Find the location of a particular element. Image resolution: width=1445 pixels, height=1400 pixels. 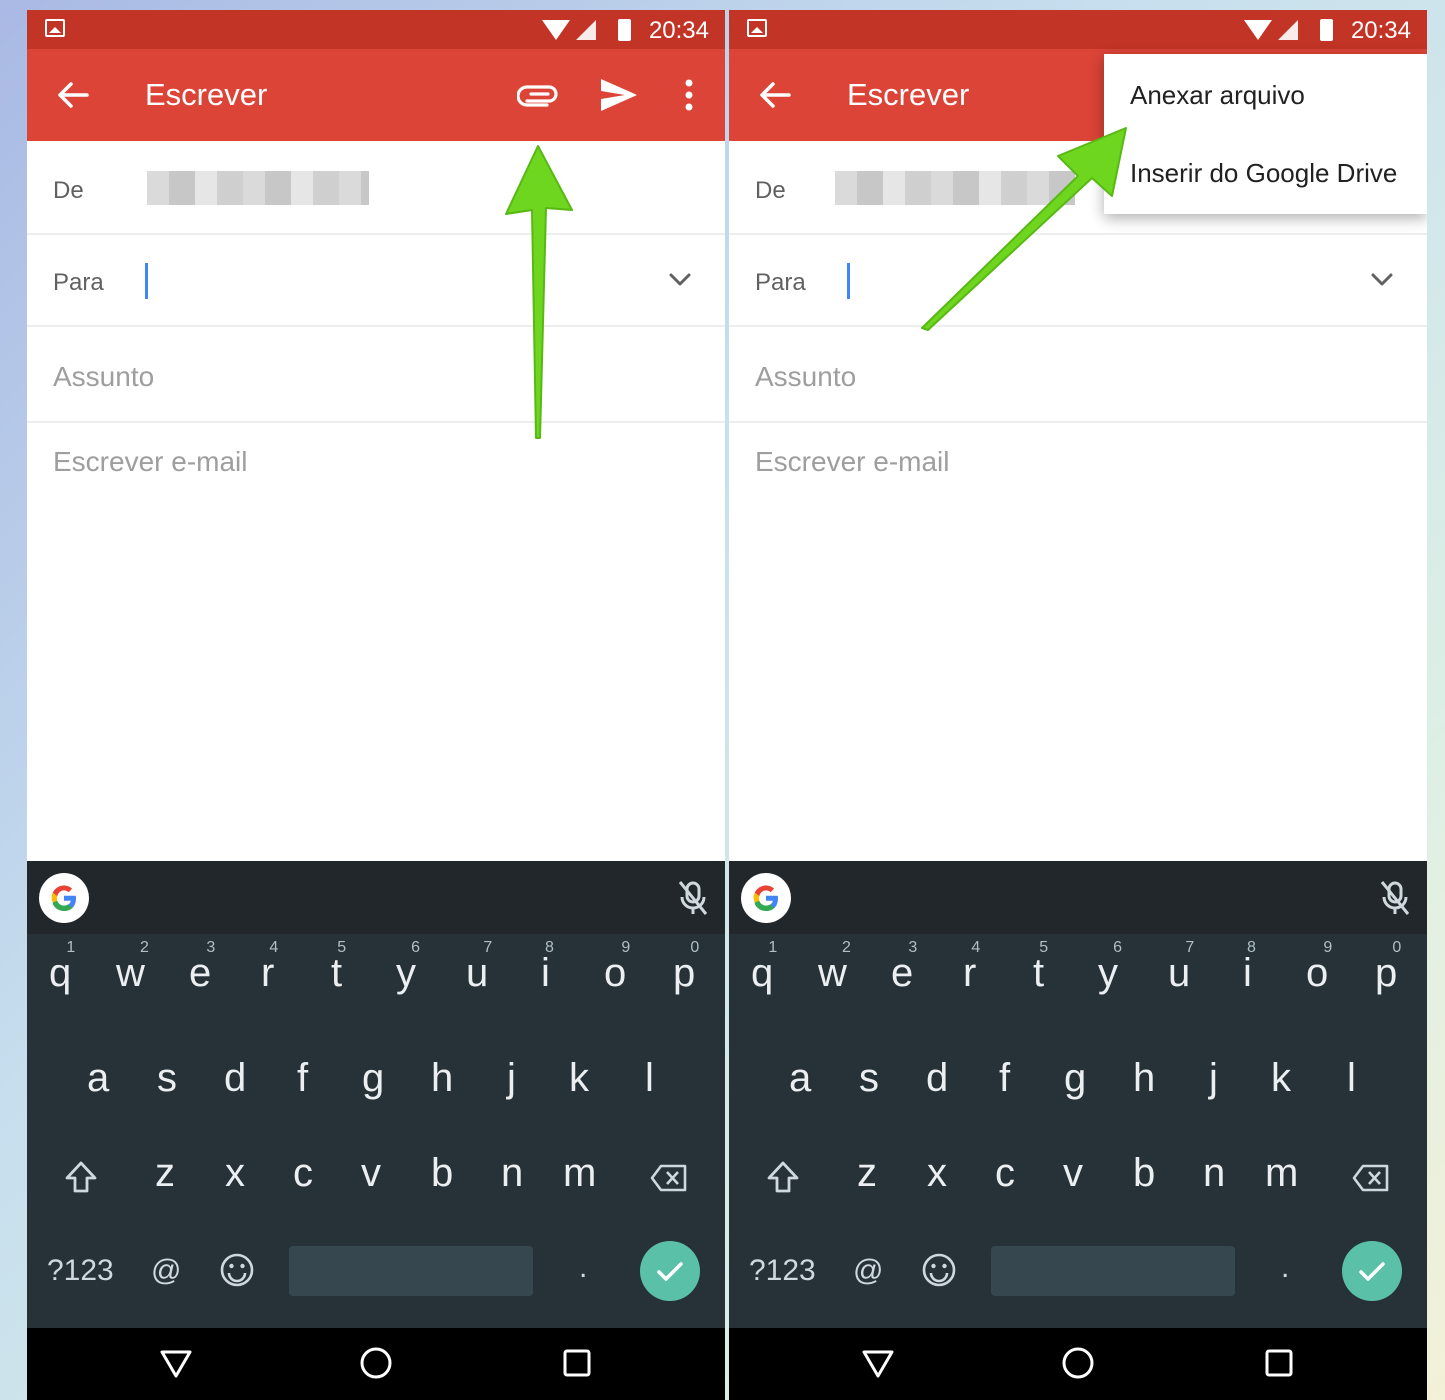

from-row: De is located at coordinates (376, 188).